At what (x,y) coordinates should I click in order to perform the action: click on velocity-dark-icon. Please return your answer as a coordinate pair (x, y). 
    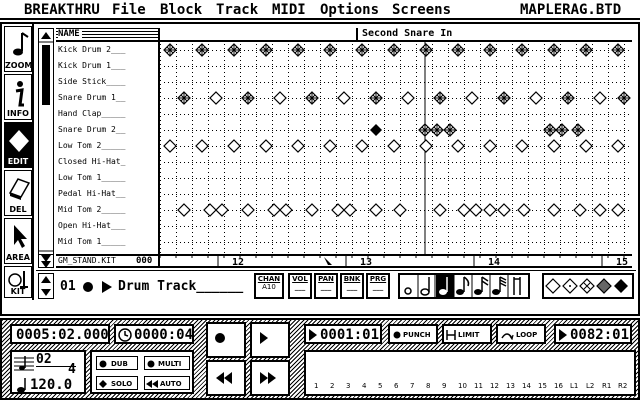
    Looking at the image, I should click on (604, 286).